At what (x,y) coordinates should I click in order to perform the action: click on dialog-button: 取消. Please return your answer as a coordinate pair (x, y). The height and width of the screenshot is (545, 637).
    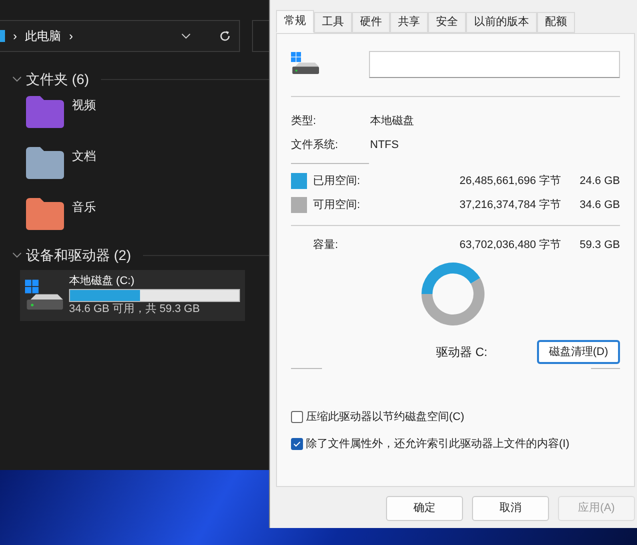
    Looking at the image, I should click on (510, 508).